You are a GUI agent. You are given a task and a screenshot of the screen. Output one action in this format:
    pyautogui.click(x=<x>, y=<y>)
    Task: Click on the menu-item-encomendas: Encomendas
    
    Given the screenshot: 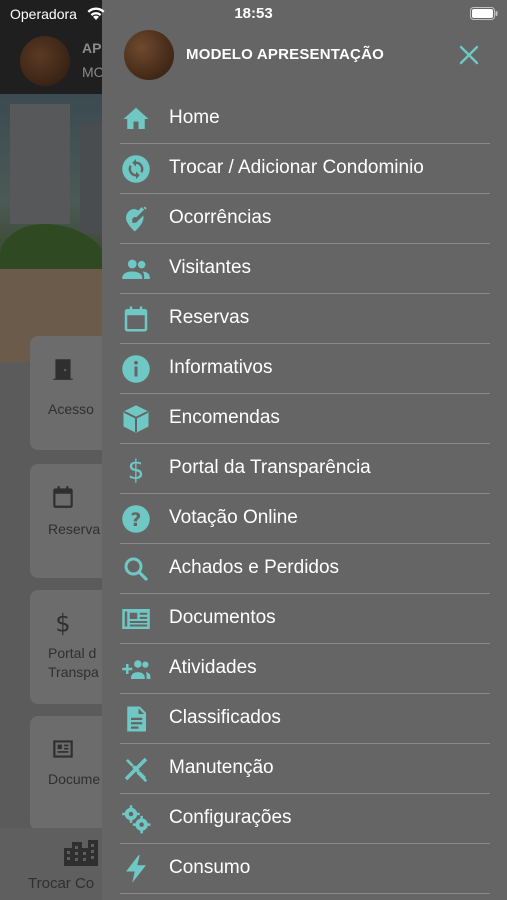 What is the action you would take?
    pyautogui.click(x=305, y=419)
    